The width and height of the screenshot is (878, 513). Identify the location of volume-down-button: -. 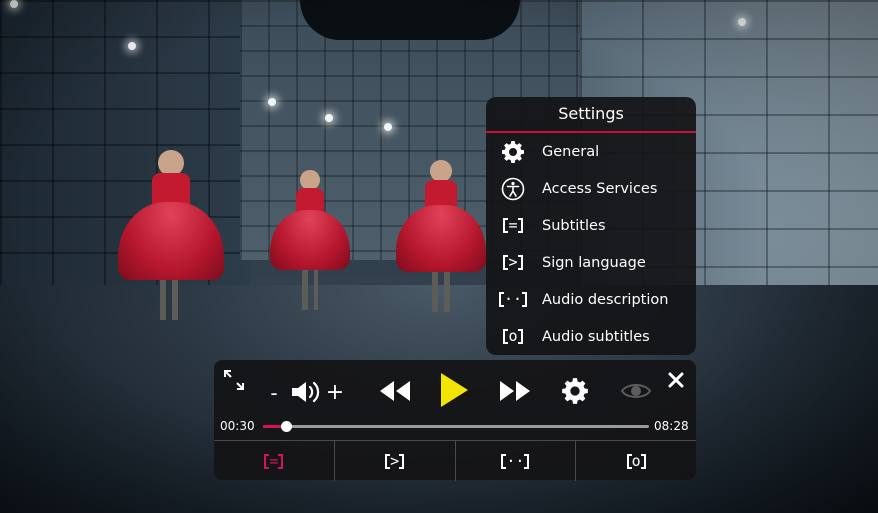
(274, 393).